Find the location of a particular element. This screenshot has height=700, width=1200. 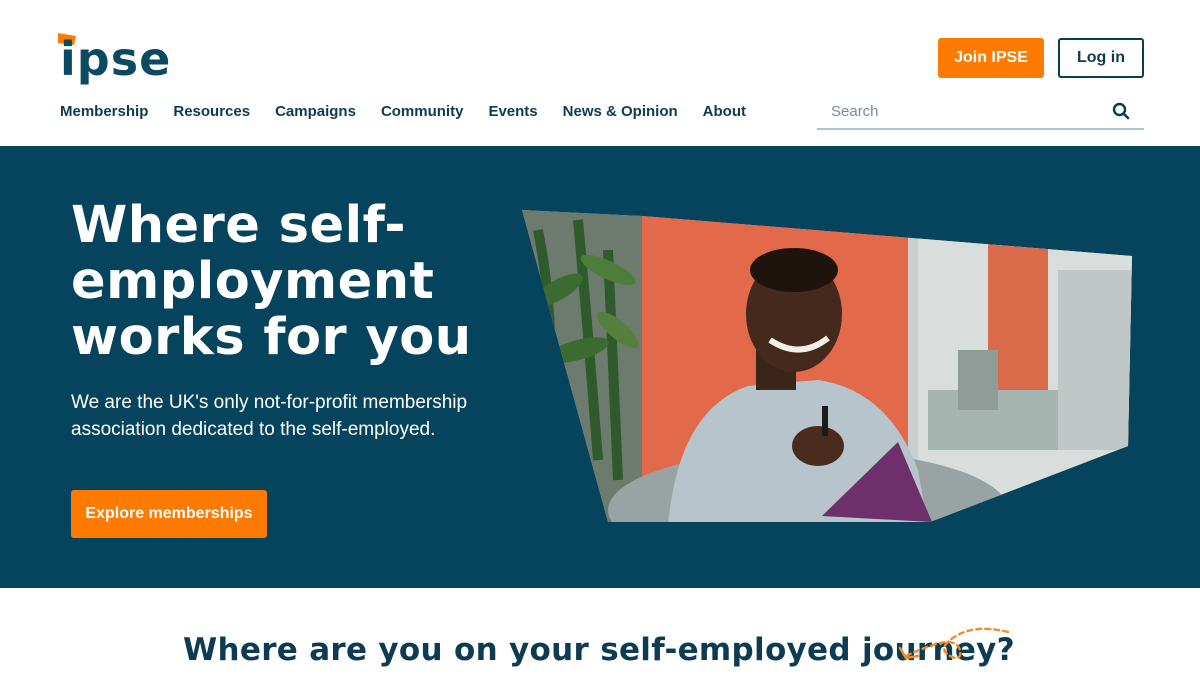

login-button: Log in is located at coordinates (1101, 58).